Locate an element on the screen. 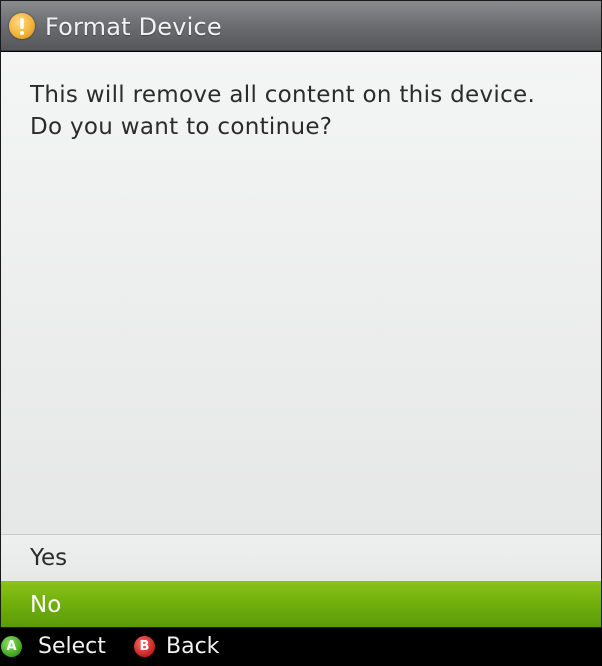  warning-icon is located at coordinates (22, 26).